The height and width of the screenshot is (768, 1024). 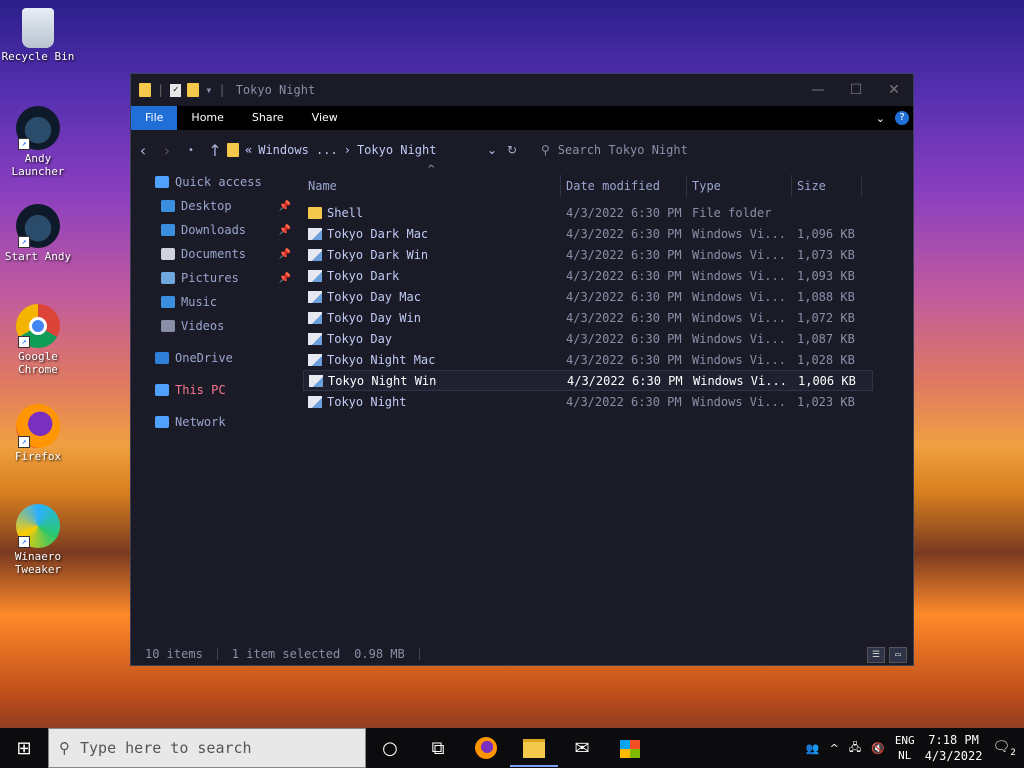 What do you see at coordinates (432, 339) in the screenshot?
I see `file-name-cell: Tokyo Day` at bounding box center [432, 339].